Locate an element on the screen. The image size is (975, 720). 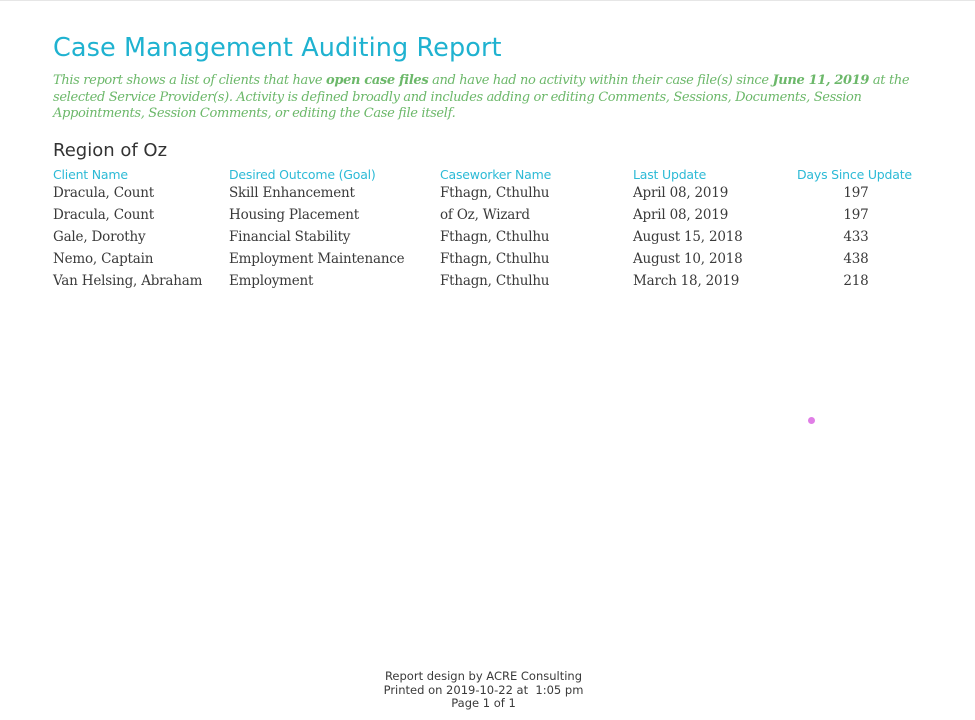
last-update-cell: March 18, 2019 is located at coordinates (686, 281).